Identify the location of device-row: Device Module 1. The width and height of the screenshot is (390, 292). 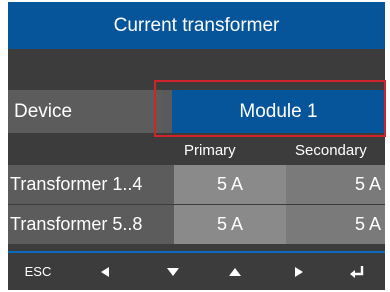
(196, 111).